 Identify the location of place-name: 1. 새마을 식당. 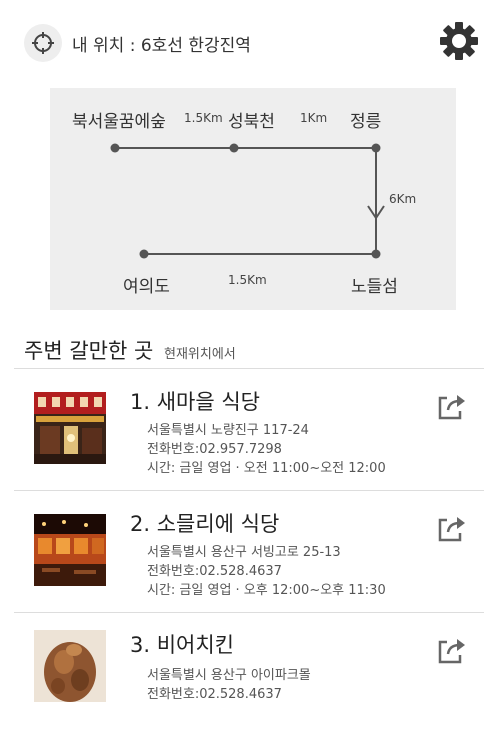
(195, 402).